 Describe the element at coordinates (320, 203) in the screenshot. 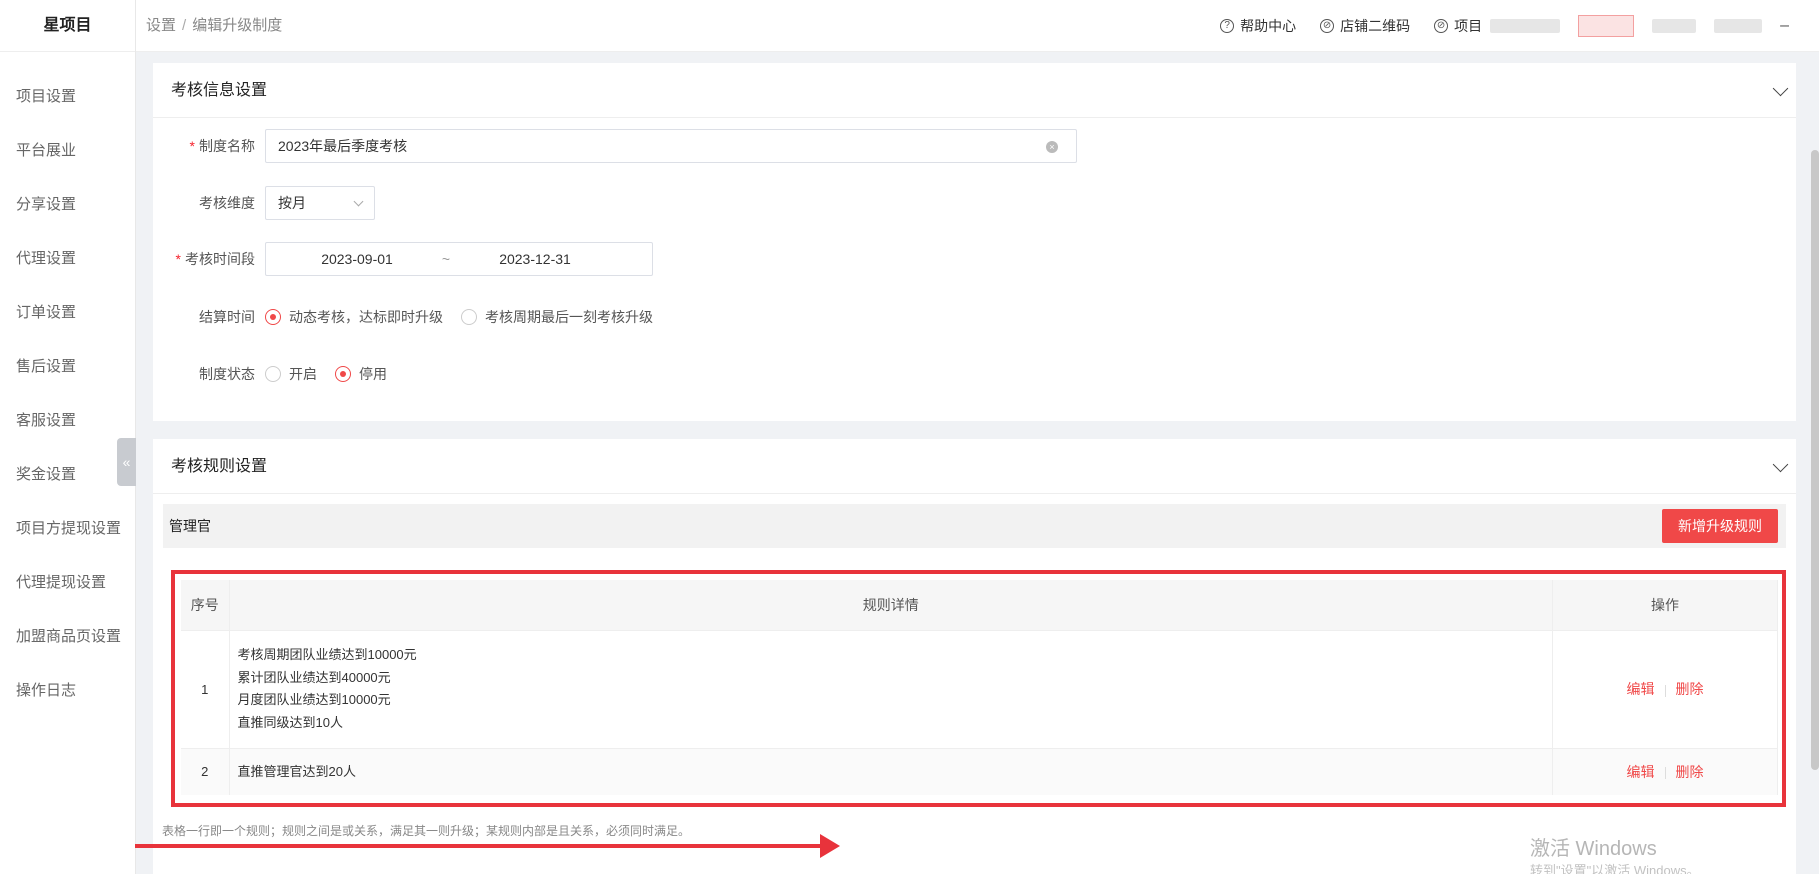

I see `dimension-select: 按月` at that location.